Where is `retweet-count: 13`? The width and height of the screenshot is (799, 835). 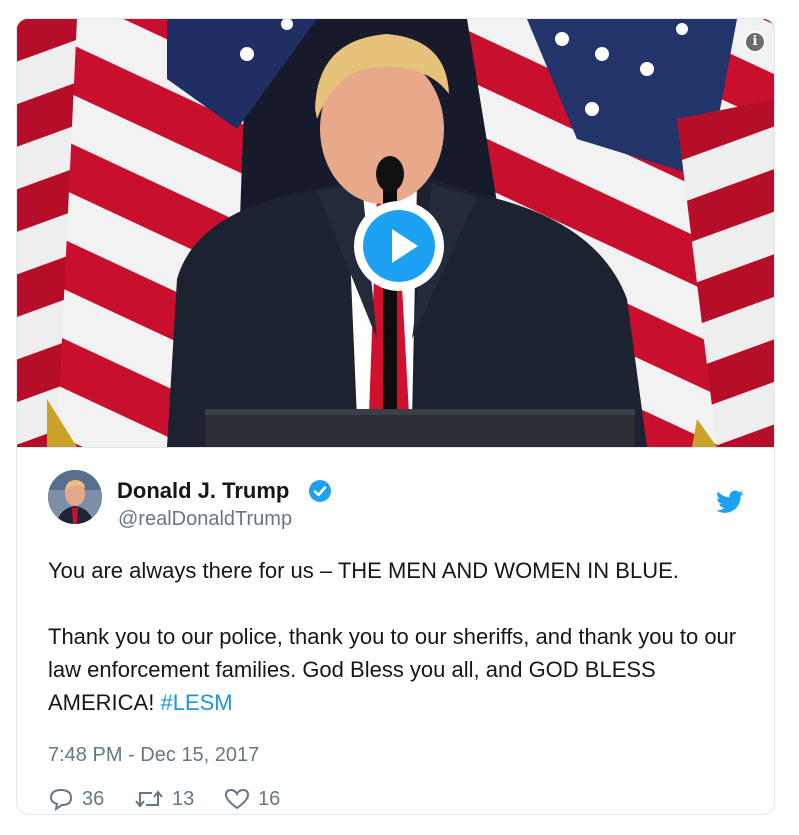 retweet-count: 13 is located at coordinates (183, 798).